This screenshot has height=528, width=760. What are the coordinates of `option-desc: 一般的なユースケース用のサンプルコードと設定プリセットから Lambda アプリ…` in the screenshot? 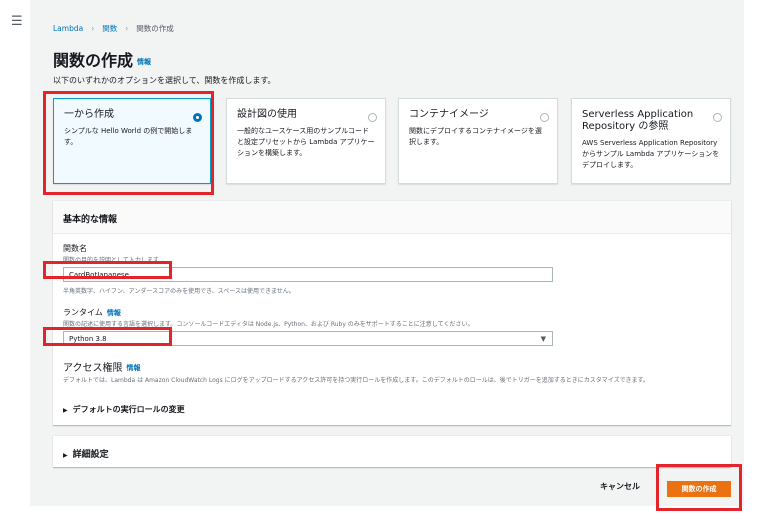 It's located at (306, 142).